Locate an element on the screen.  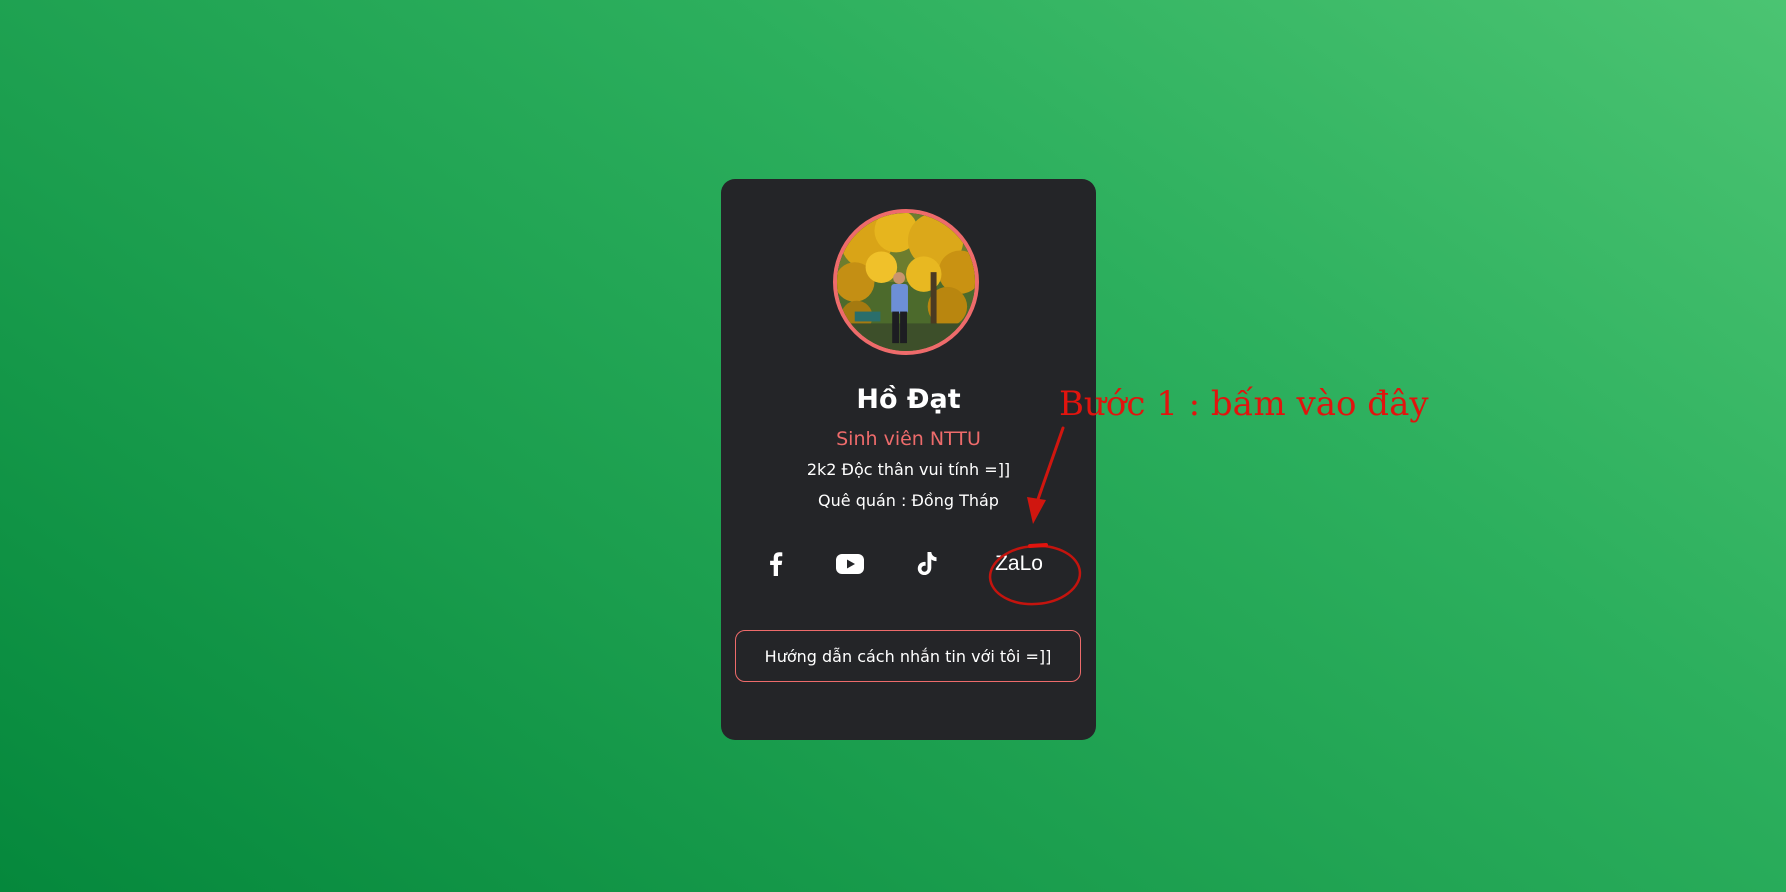
tiktok-icon is located at coordinates (927, 564).